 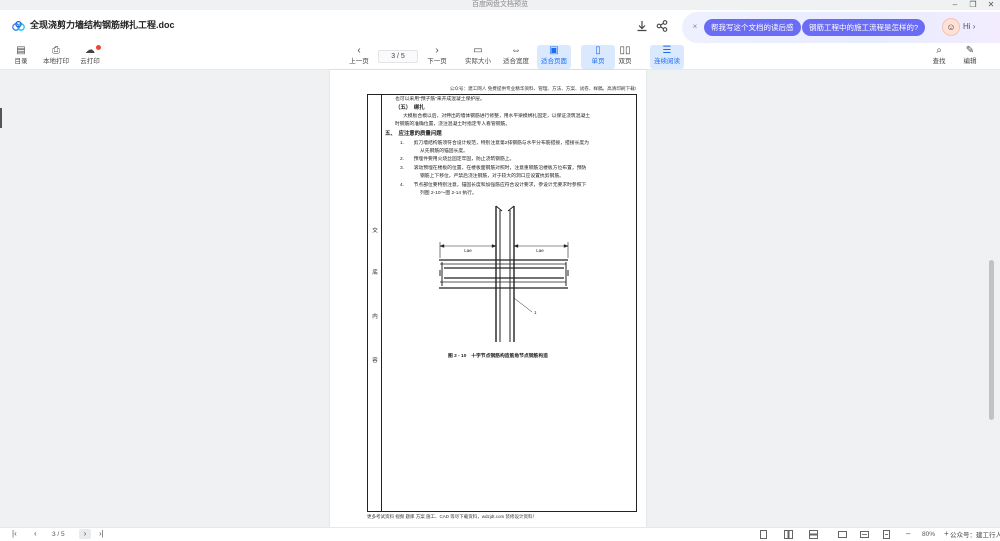 I want to click on side-label-char: 交, so click(x=375, y=231).